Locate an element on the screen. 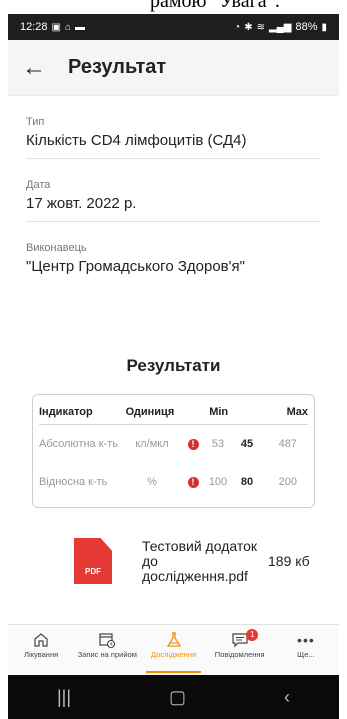  attachment-name: Тестовий додаток до дослідження.pdf is located at coordinates (202, 561).